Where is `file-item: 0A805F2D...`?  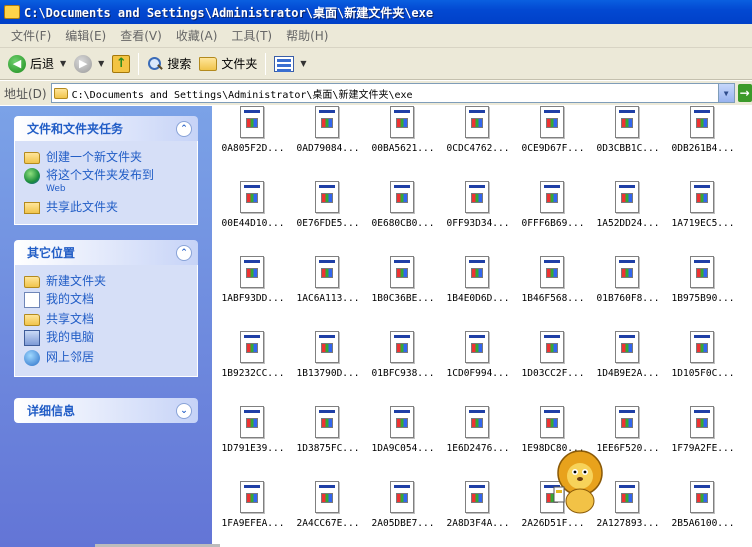
file-item: 0A805F2D... is located at coordinates (253, 142).